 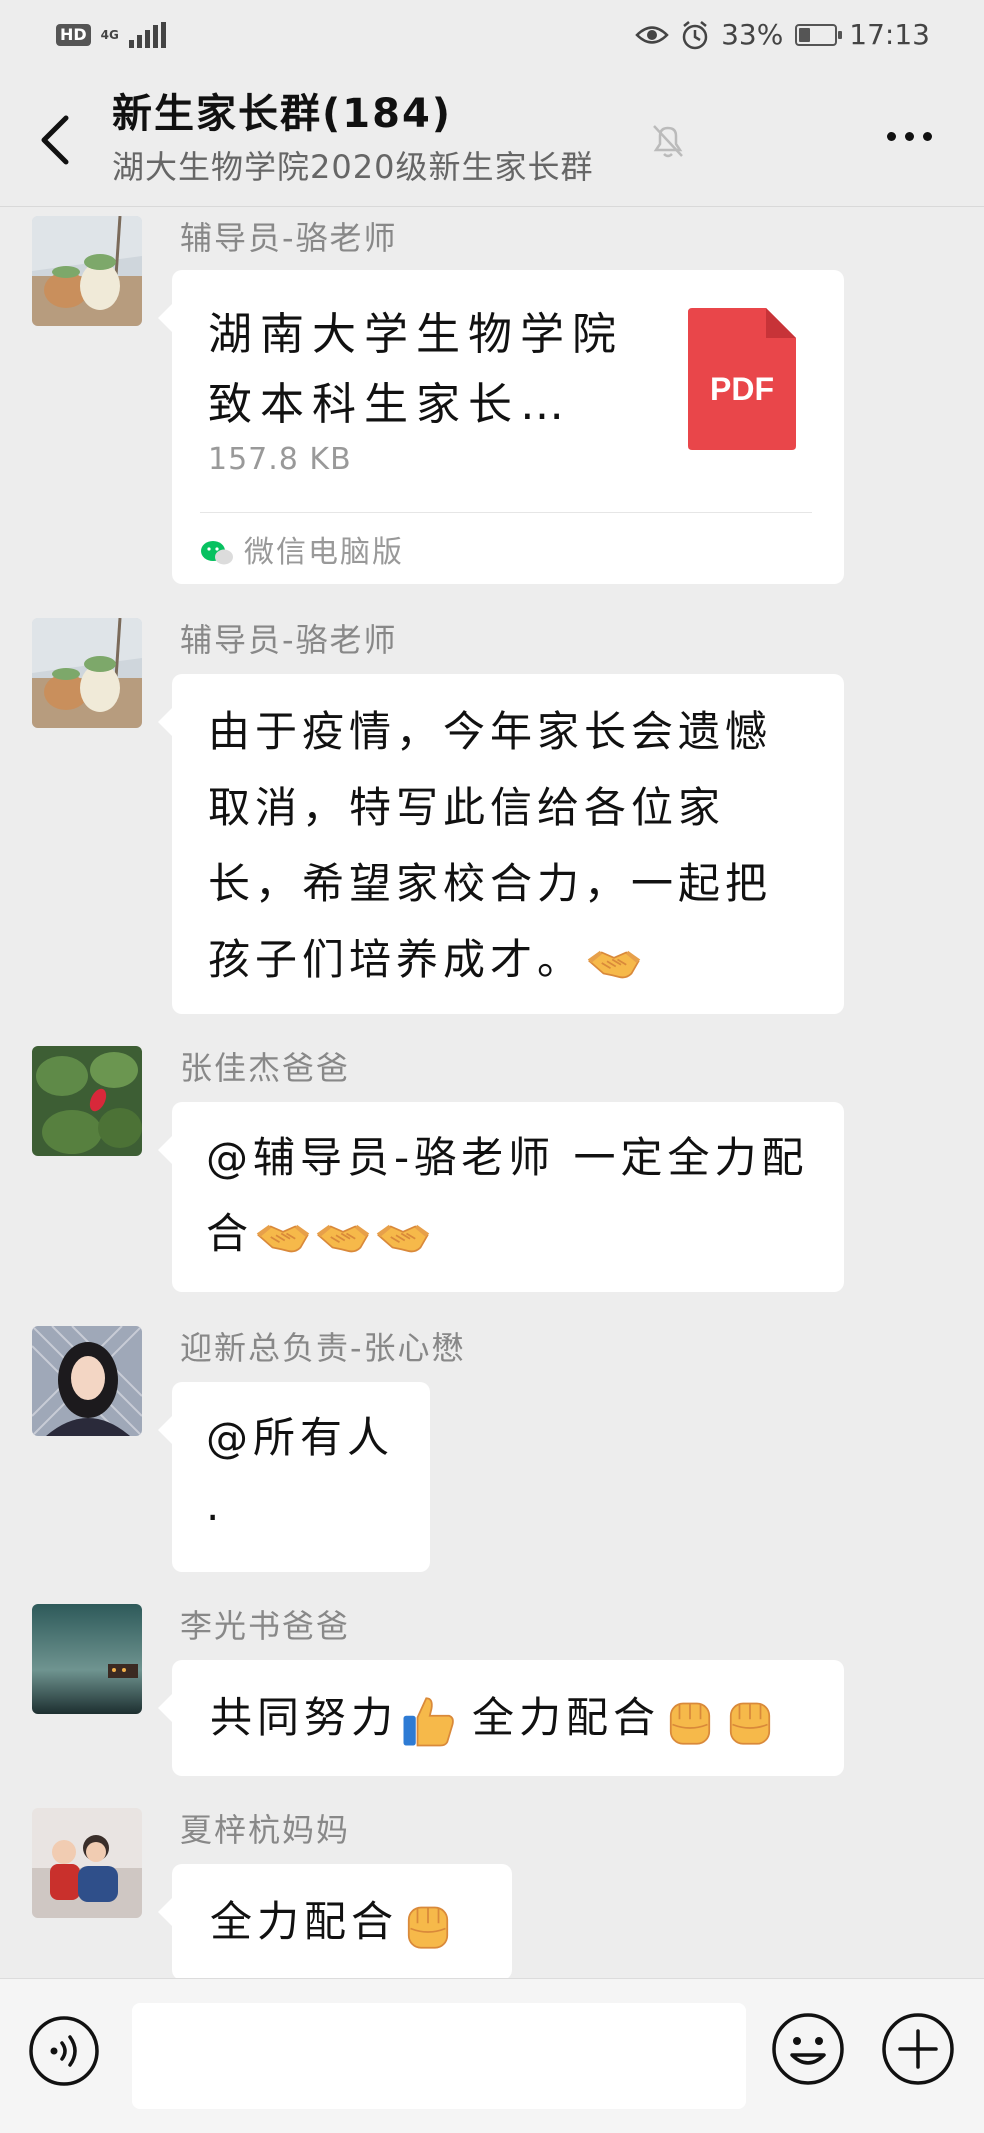 What do you see at coordinates (352, 114) in the screenshot?
I see `chat-title: 新生家长群(184)` at bounding box center [352, 114].